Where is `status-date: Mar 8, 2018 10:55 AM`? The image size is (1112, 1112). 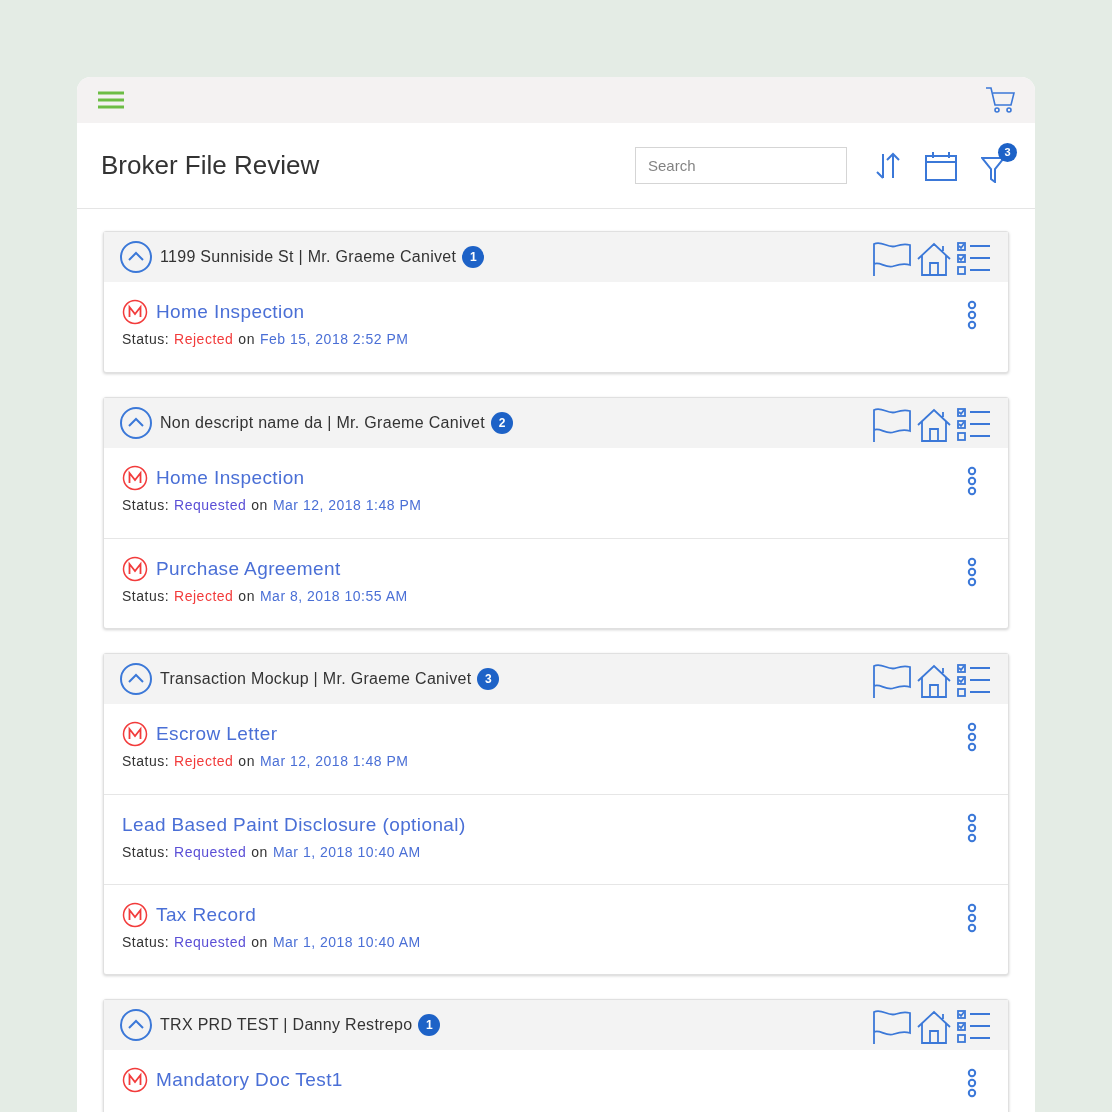 status-date: Mar 8, 2018 10:55 AM is located at coordinates (333, 596).